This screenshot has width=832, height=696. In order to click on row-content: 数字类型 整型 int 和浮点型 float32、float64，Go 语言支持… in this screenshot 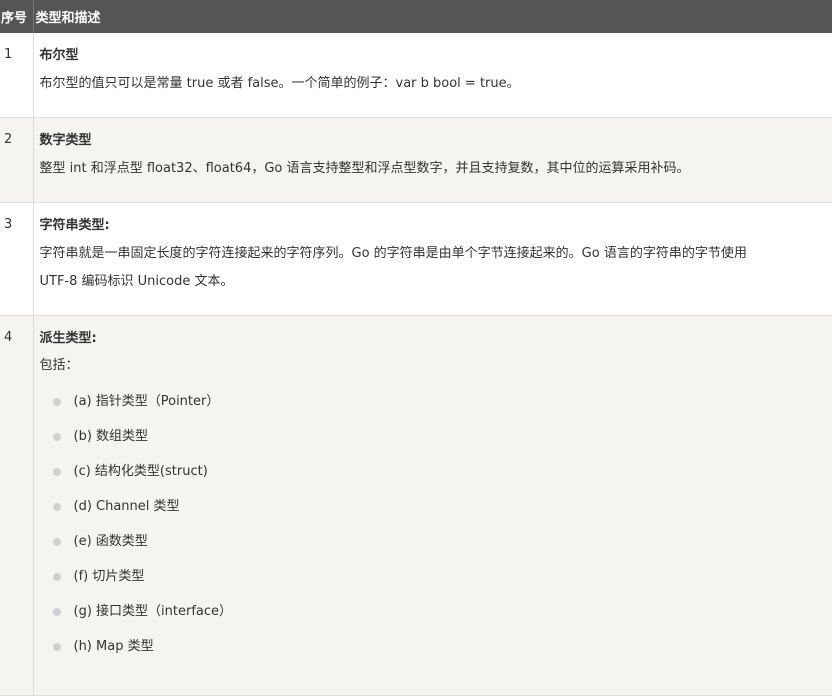, I will do `click(432, 160)`.